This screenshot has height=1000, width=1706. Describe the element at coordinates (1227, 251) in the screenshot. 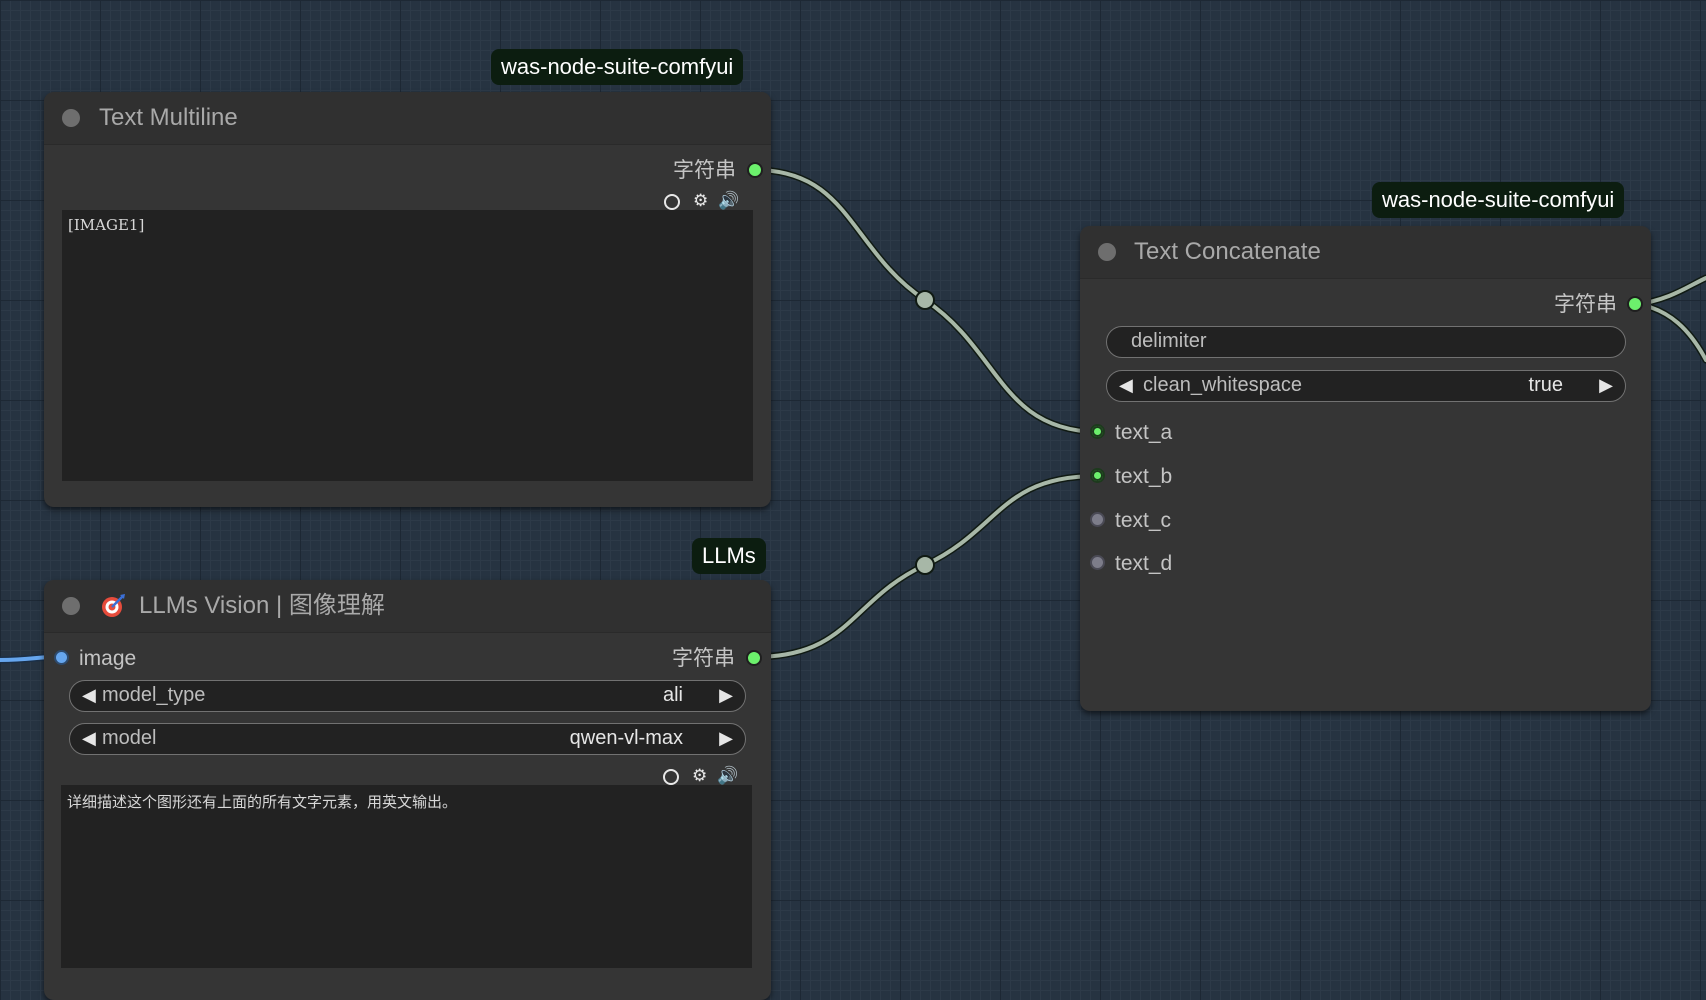

I see `node-title: Text Concatenate` at that location.